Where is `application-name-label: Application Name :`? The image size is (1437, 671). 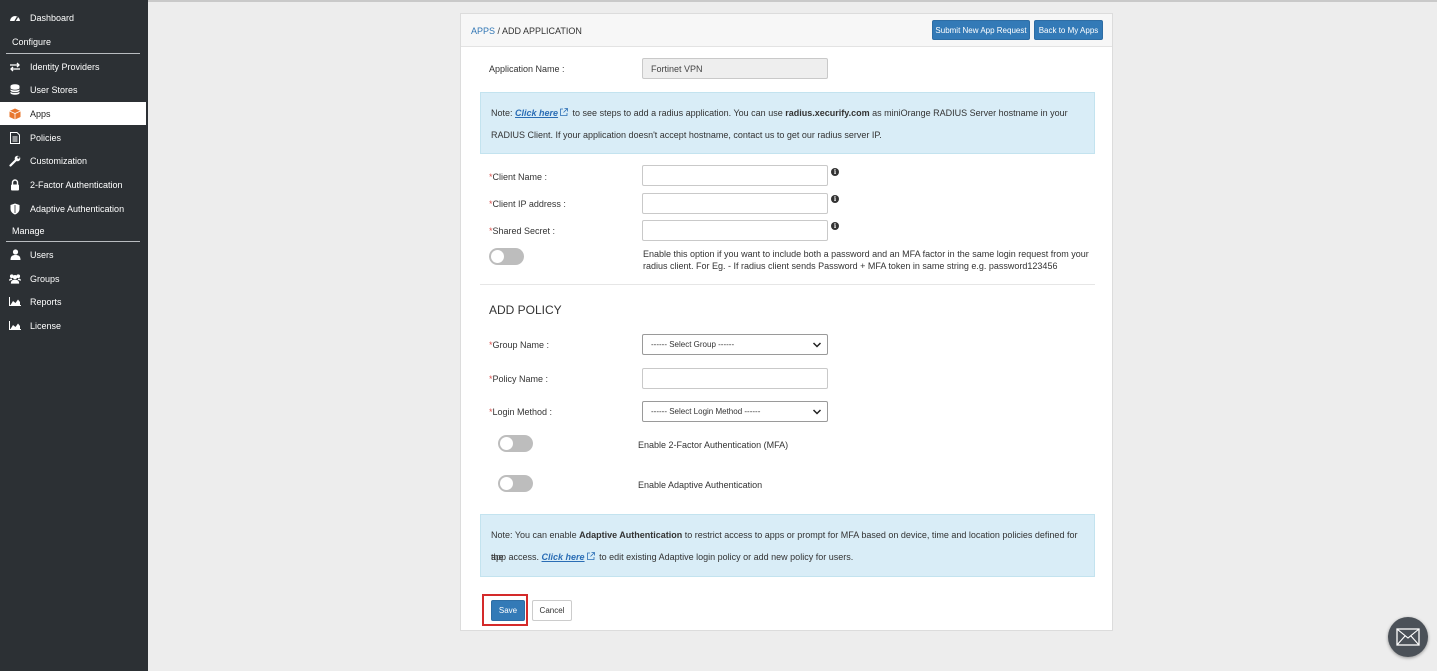
application-name-label: Application Name : is located at coordinates (527, 69).